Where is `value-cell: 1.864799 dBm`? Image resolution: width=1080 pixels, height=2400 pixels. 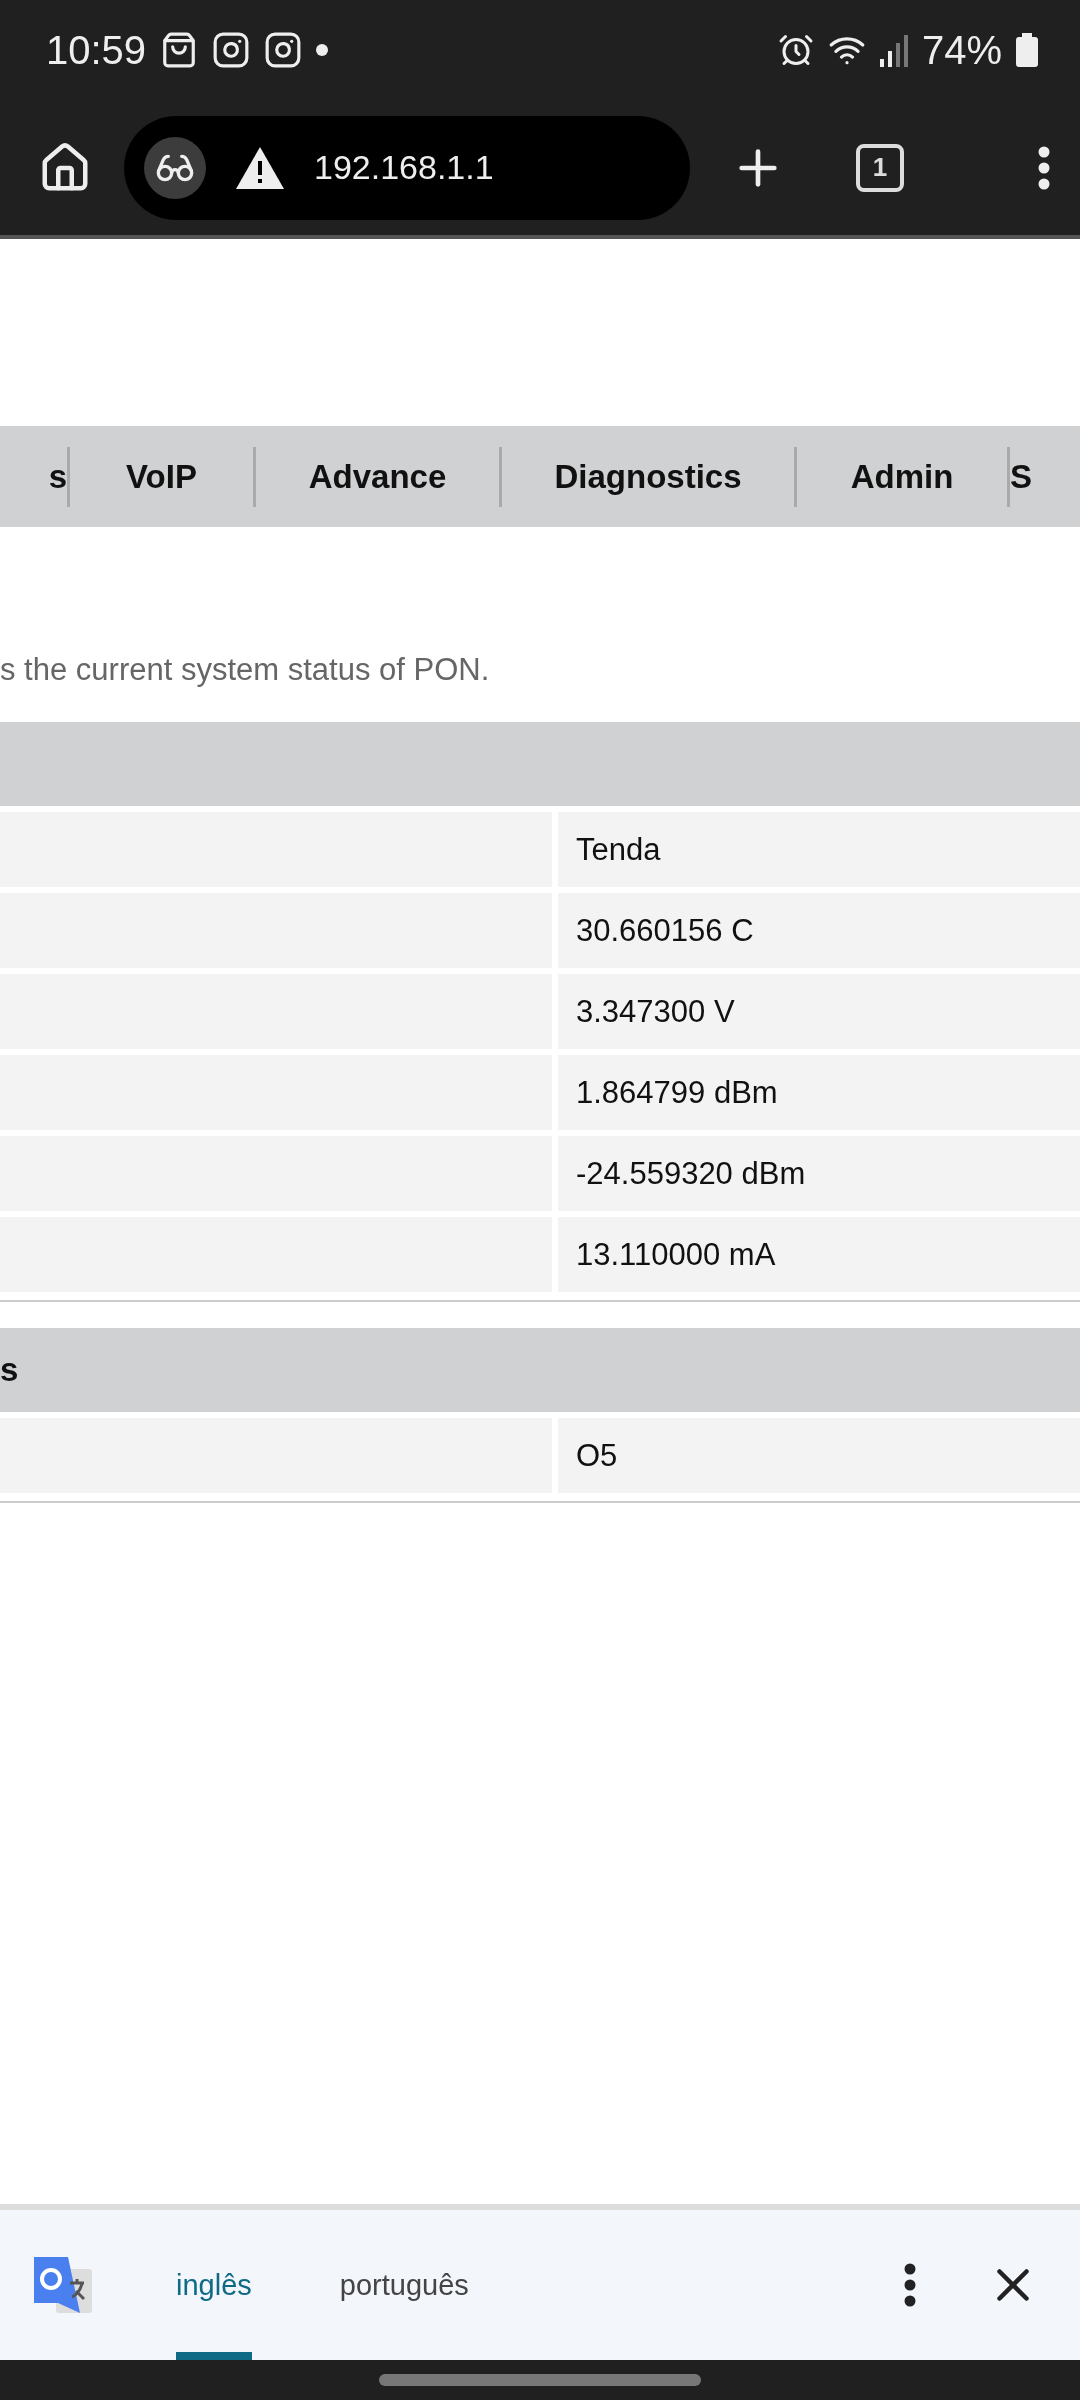
value-cell: 1.864799 dBm is located at coordinates (819, 1092).